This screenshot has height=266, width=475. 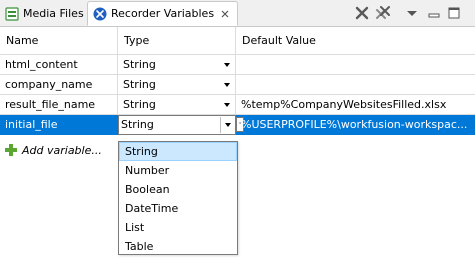 What do you see at coordinates (59, 85) in the screenshot?
I see `variable-name-cell: company_name` at bounding box center [59, 85].